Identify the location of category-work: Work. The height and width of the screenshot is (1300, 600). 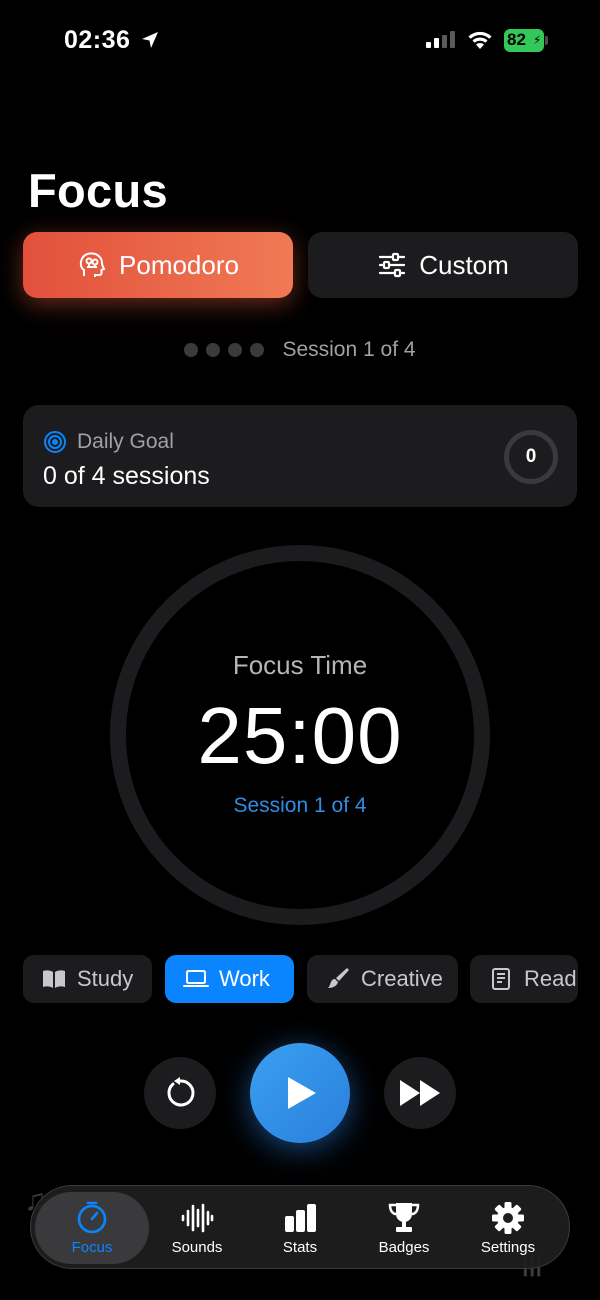
(229, 979).